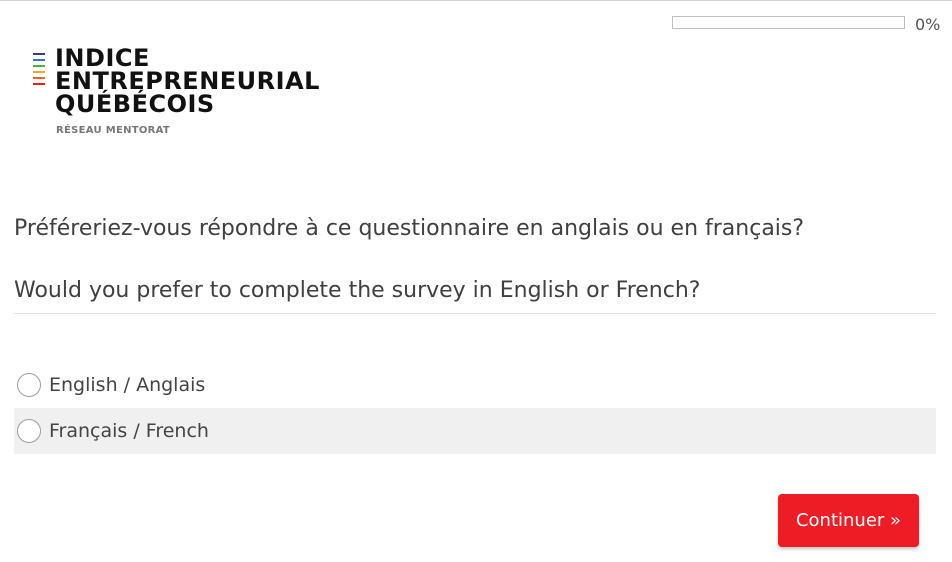 The image size is (952, 562). Describe the element at coordinates (848, 520) in the screenshot. I see `continue-button: Continuer »` at that location.